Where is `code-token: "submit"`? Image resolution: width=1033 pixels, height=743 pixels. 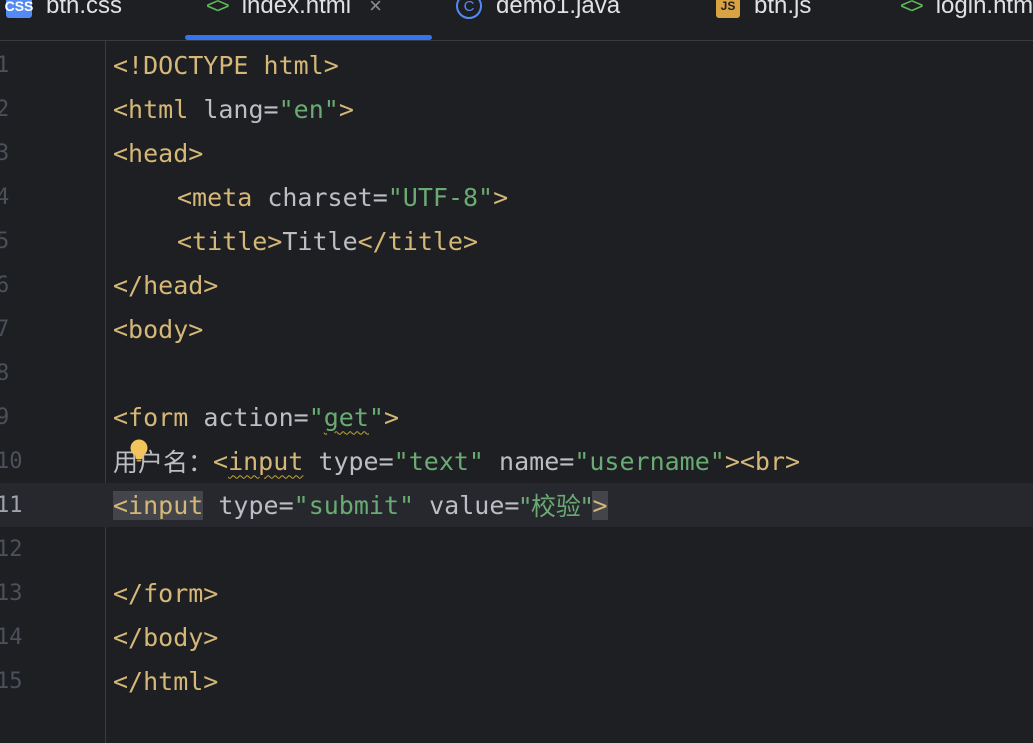 code-token: "submit" is located at coordinates (354, 505).